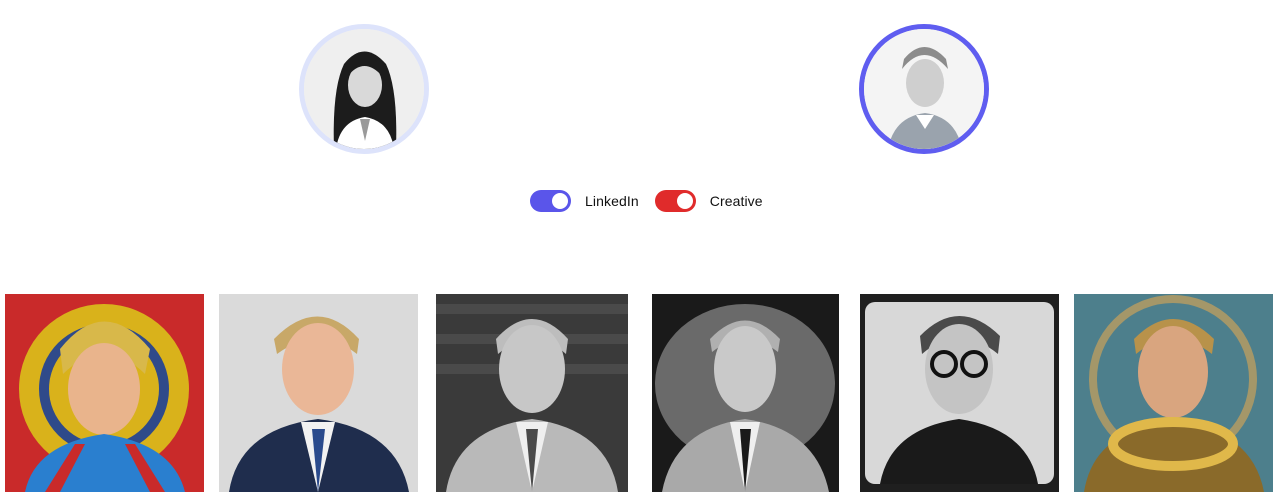  I want to click on gallery-image-bw-professional, so click(532, 393).